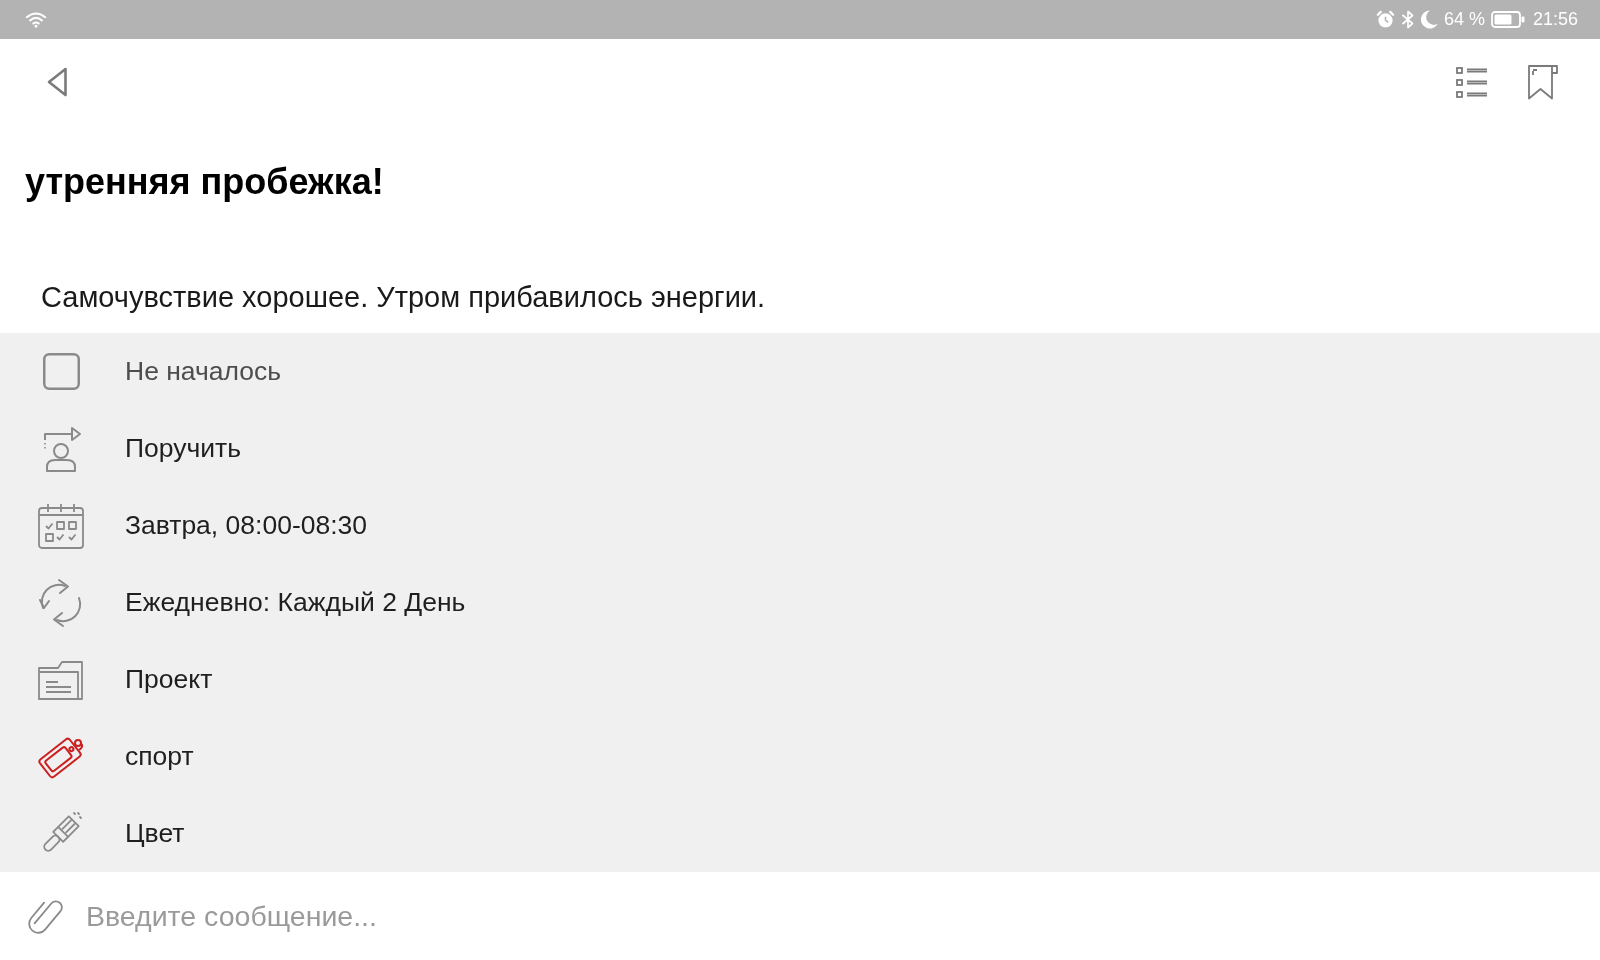 This screenshot has height=960, width=1600. Describe the element at coordinates (36, 19) in the screenshot. I see `wifi-icon` at that location.